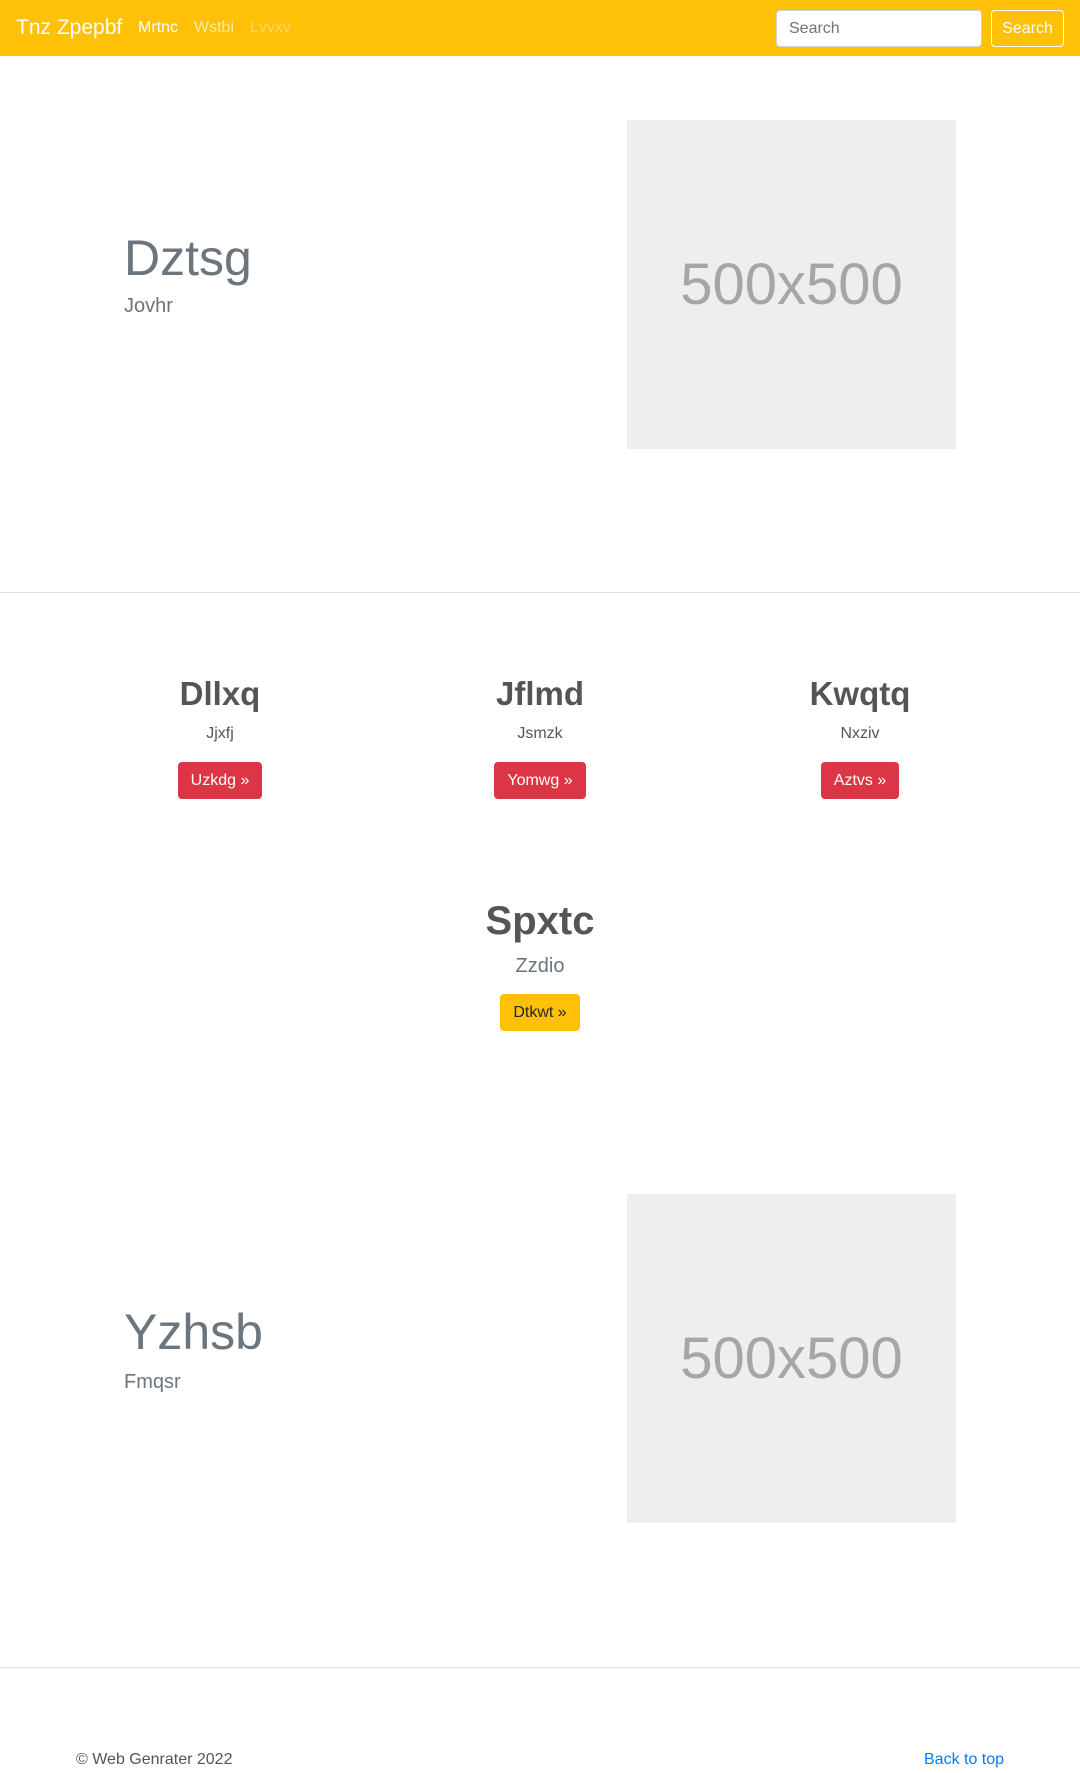 This screenshot has height=1773, width=1080. Describe the element at coordinates (964, 1760) in the screenshot. I see `back-to-top-link: Back to top` at that location.